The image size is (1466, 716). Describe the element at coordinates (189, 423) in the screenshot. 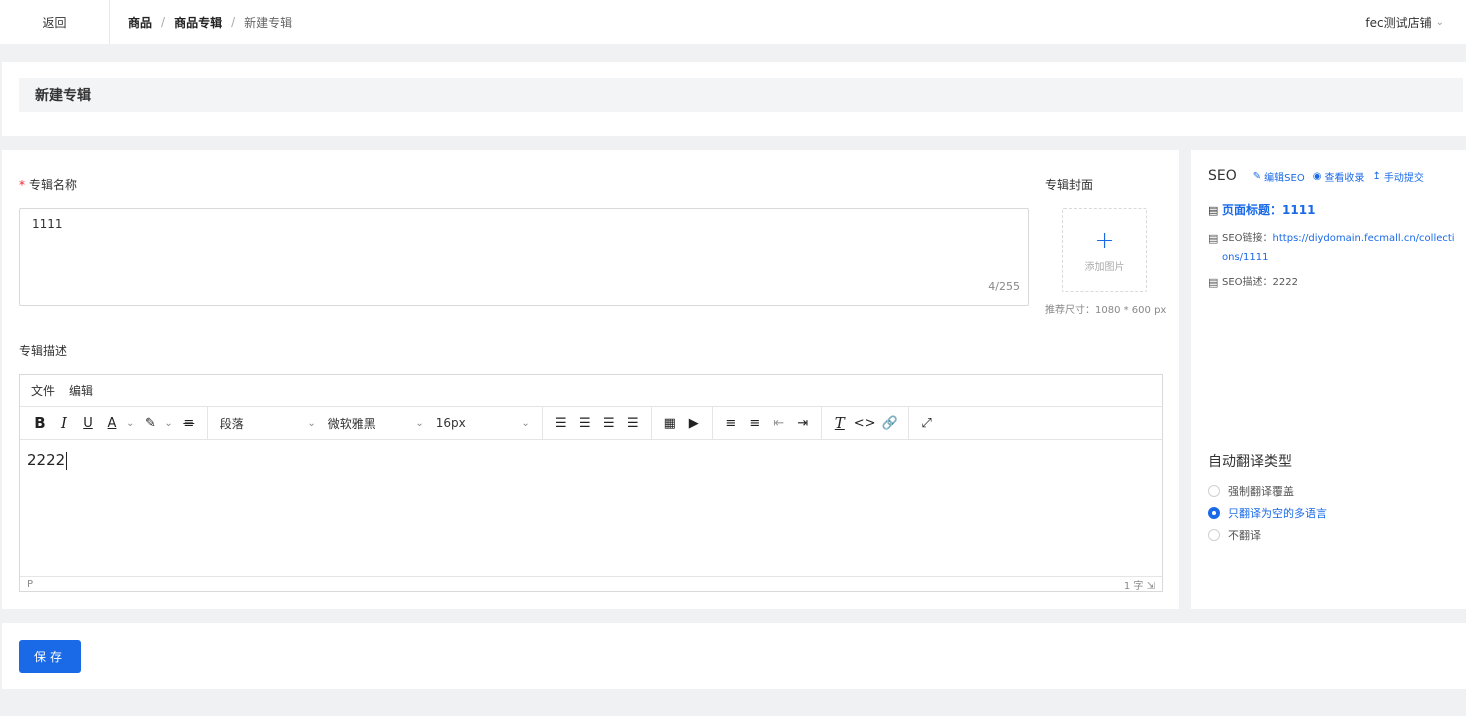

I see `strikethrough-icon: ≡` at that location.